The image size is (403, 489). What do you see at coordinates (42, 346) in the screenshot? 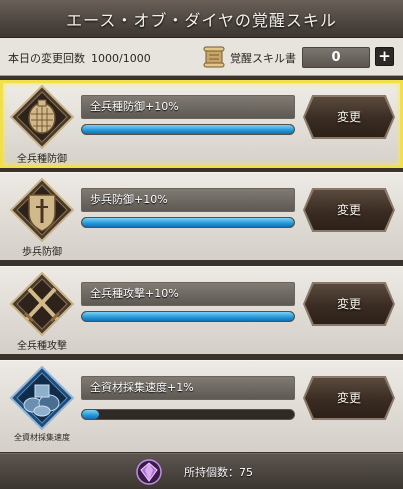
I see `emblem-label: 全兵種攻撃` at bounding box center [42, 346].